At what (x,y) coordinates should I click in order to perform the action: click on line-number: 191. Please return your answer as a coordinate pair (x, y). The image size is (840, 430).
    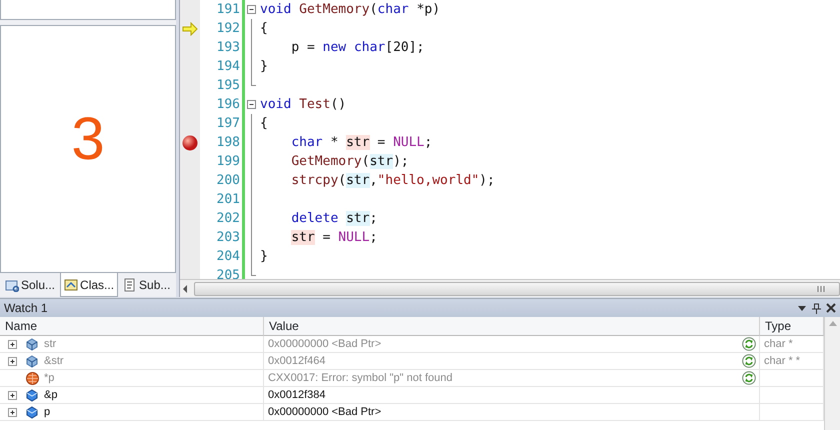
    Looking at the image, I should click on (228, 9).